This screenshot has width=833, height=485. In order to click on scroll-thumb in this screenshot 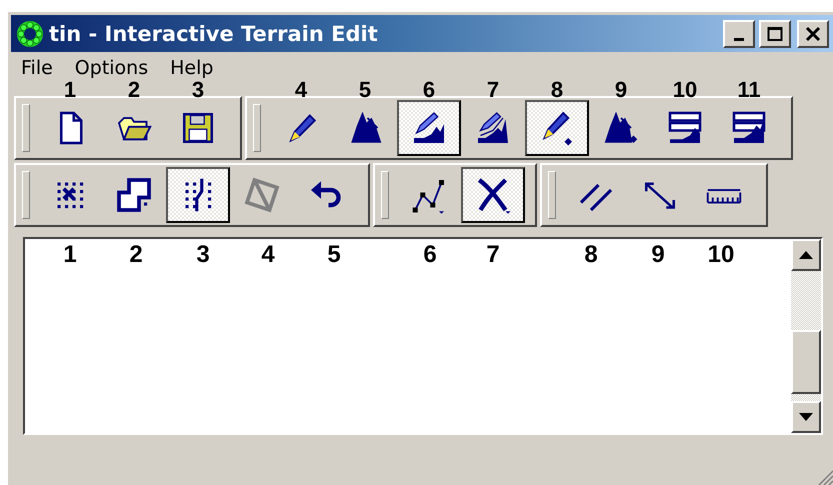, I will do `click(806, 362)`.